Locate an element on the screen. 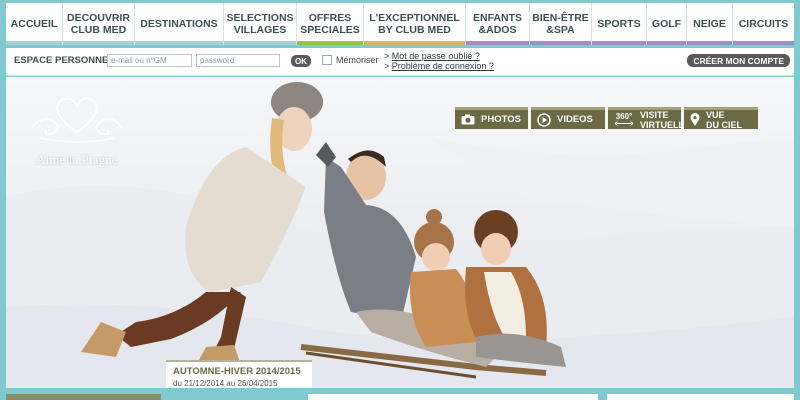 The width and height of the screenshot is (800, 400). password-input is located at coordinates (238, 60).